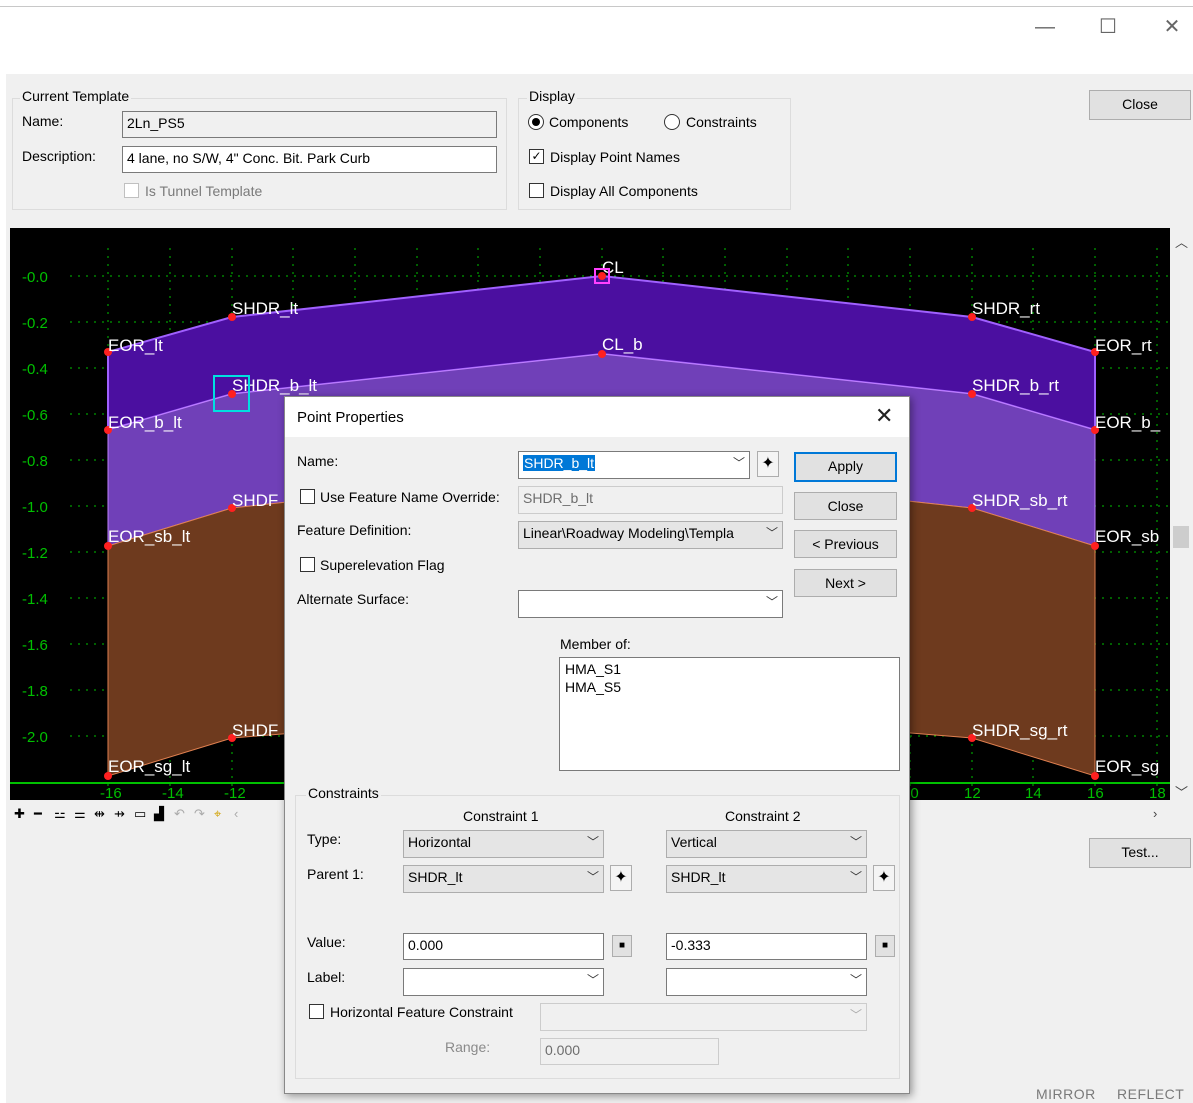  Describe the element at coordinates (265, 308) in the screenshot. I see `point-label-shdr-lt: SHDR_lt` at that location.